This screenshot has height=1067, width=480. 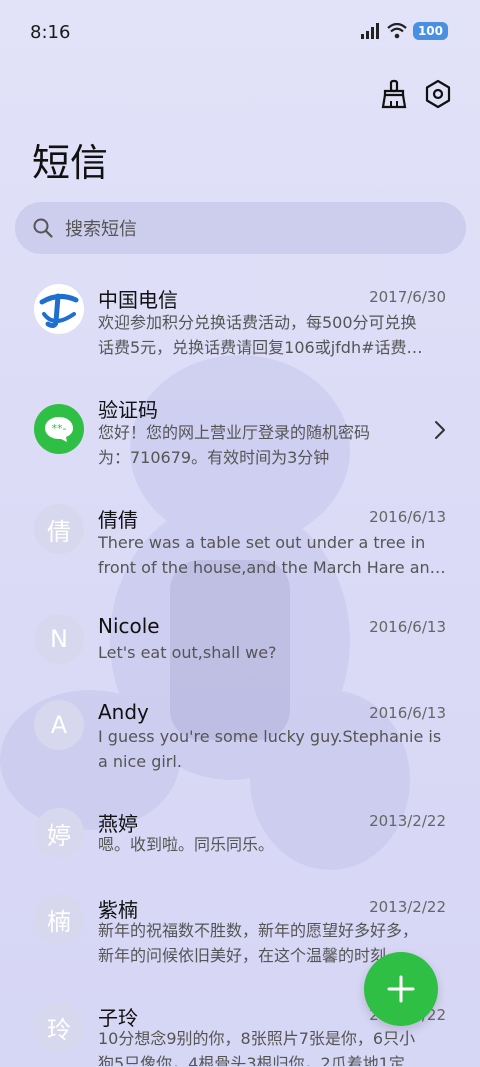 What do you see at coordinates (43, 228) in the screenshot?
I see `search-icon` at bounding box center [43, 228].